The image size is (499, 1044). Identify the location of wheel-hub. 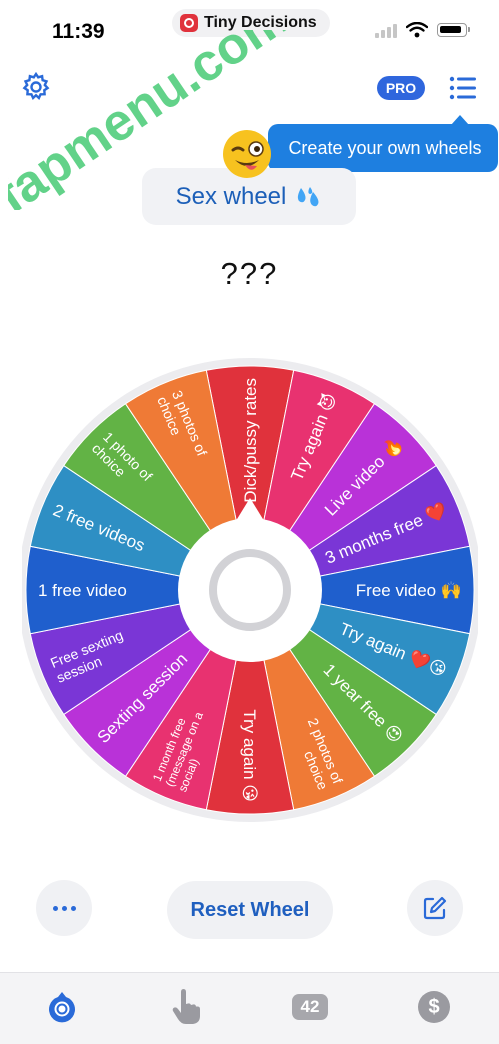
(250, 590).